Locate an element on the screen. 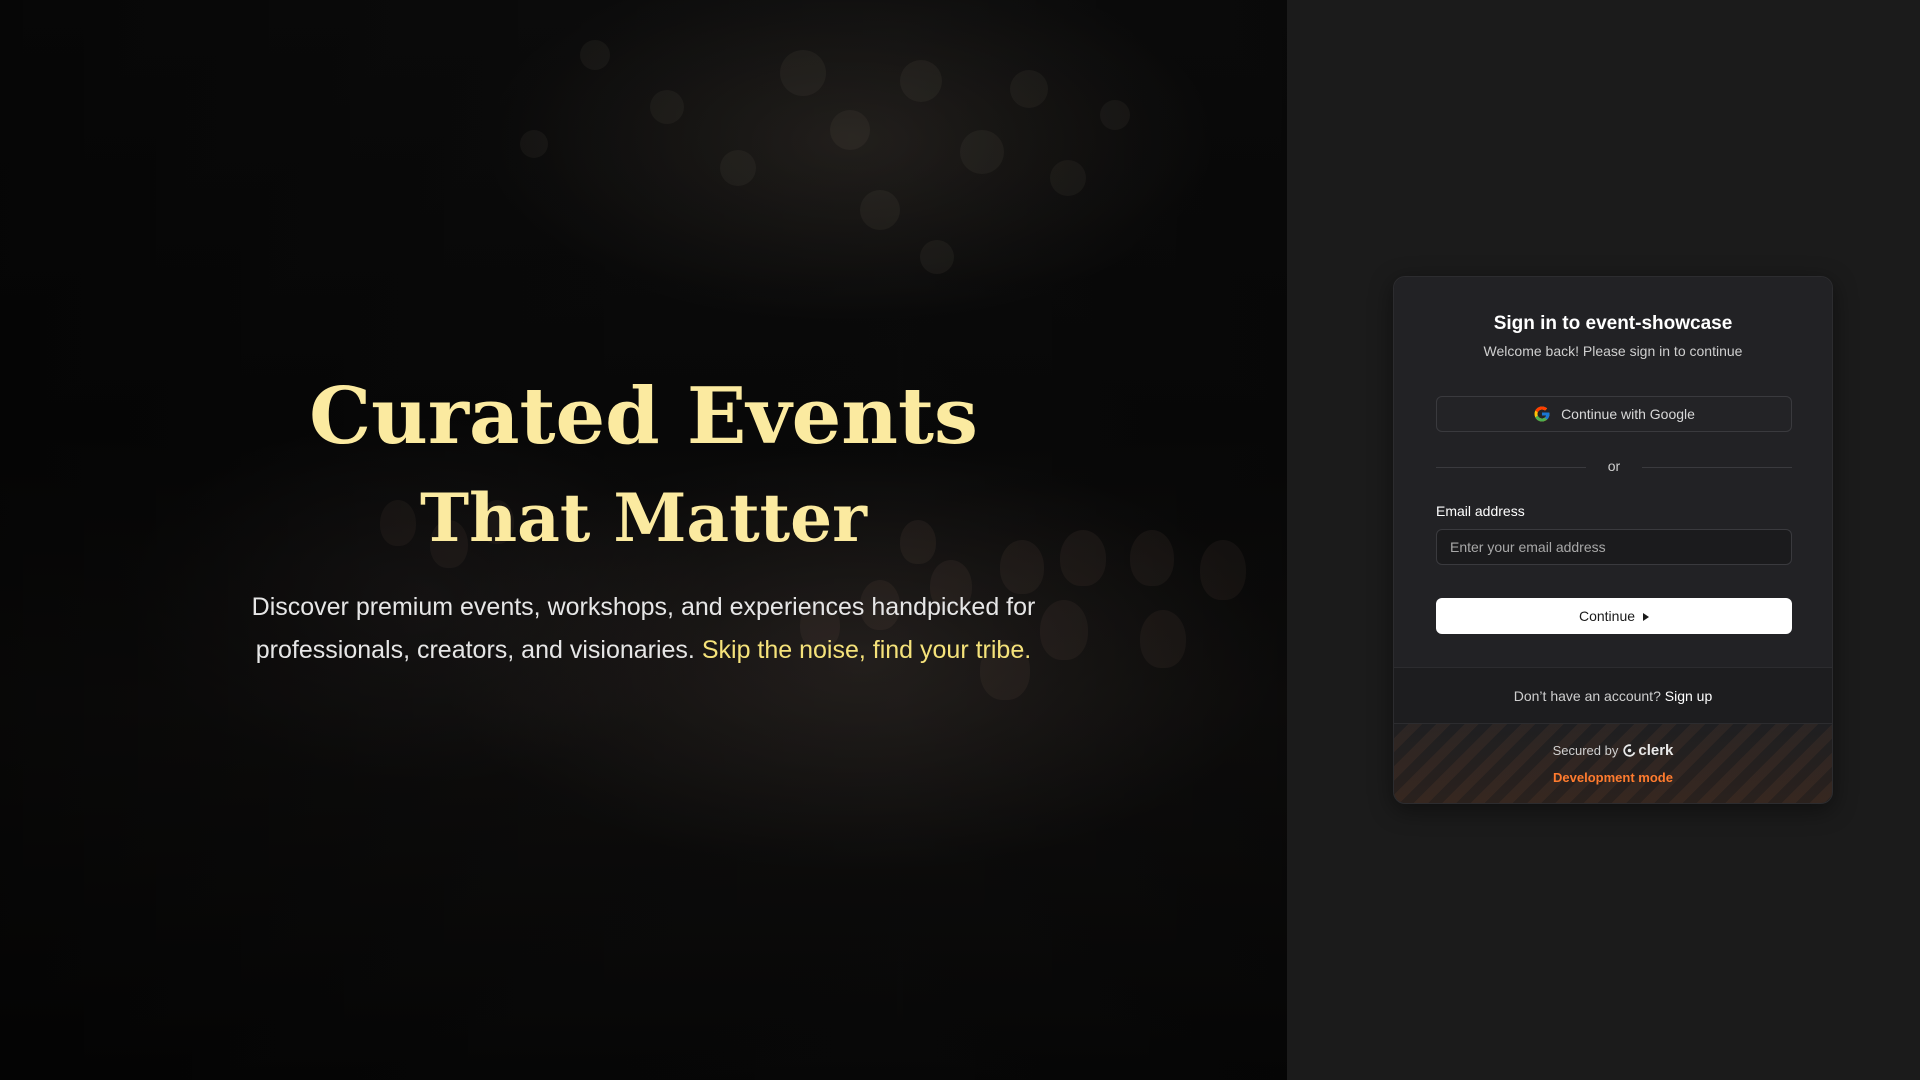  continue-with-google-button: Continue with Google is located at coordinates (1614, 414).